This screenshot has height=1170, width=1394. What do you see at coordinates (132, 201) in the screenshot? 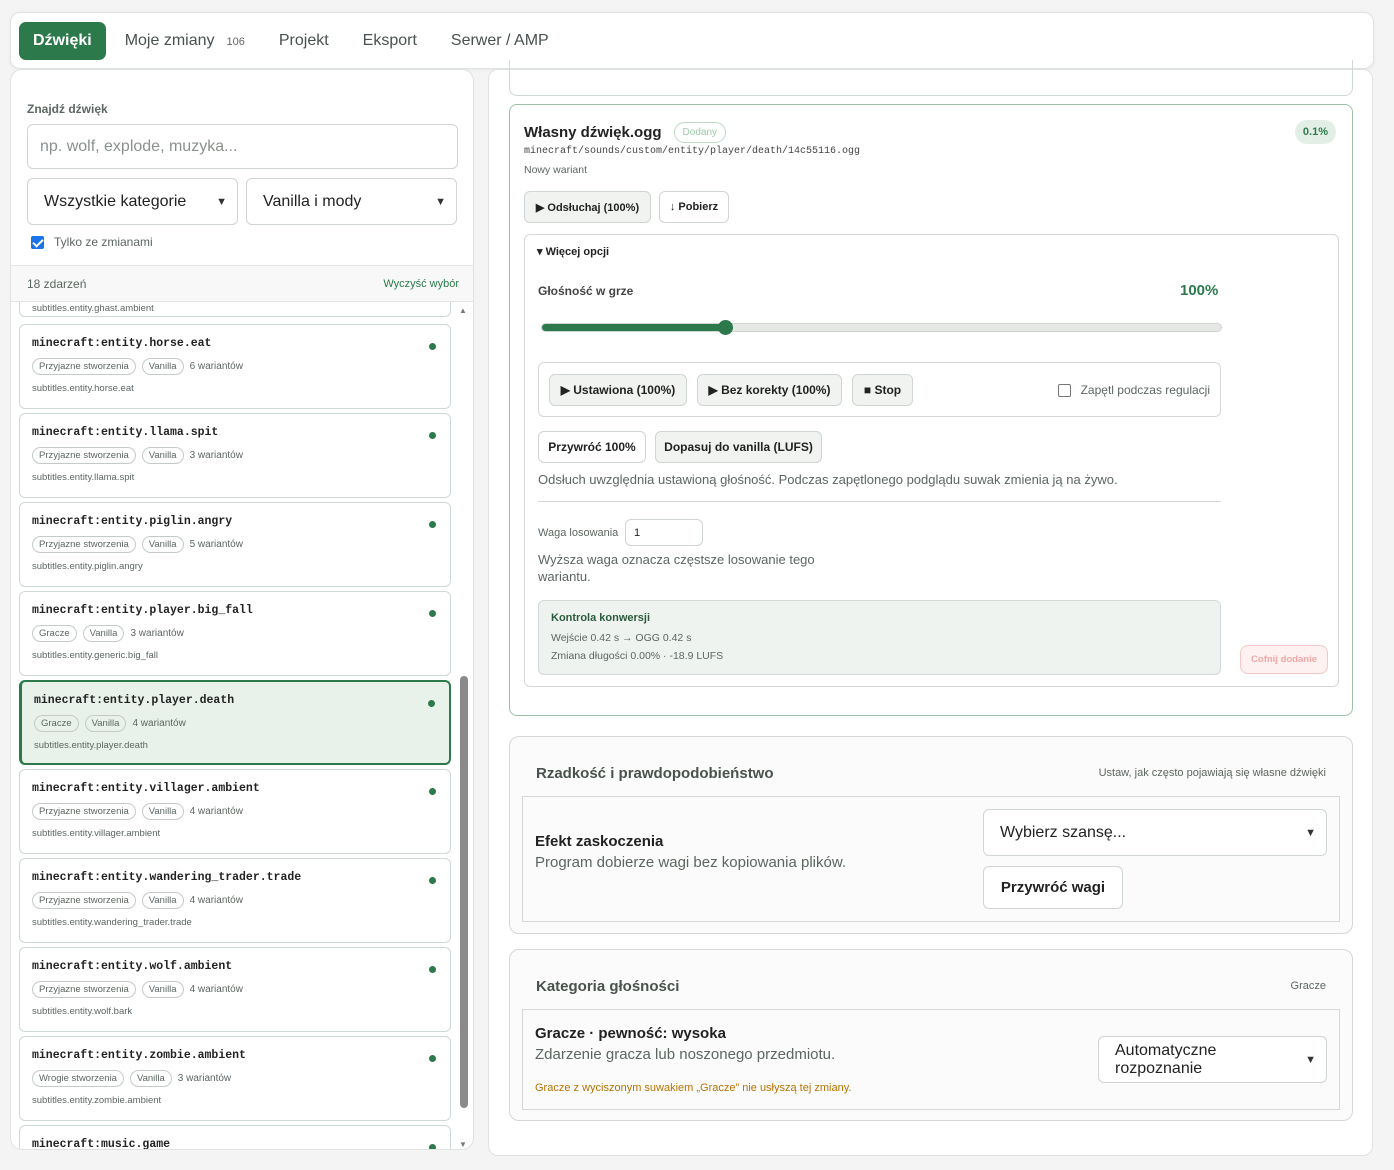
I see `category-select: Wszystkie kategorie ▼` at bounding box center [132, 201].